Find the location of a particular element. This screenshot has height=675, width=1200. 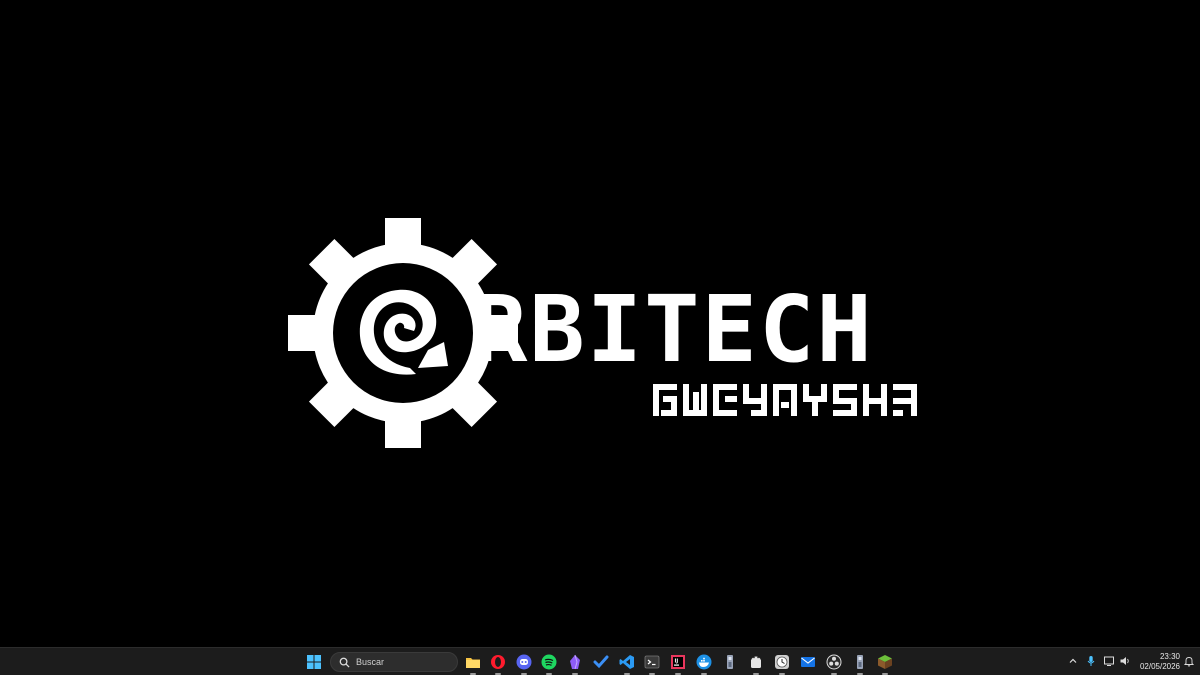

pin-app-2-icon is located at coordinates (860, 662).